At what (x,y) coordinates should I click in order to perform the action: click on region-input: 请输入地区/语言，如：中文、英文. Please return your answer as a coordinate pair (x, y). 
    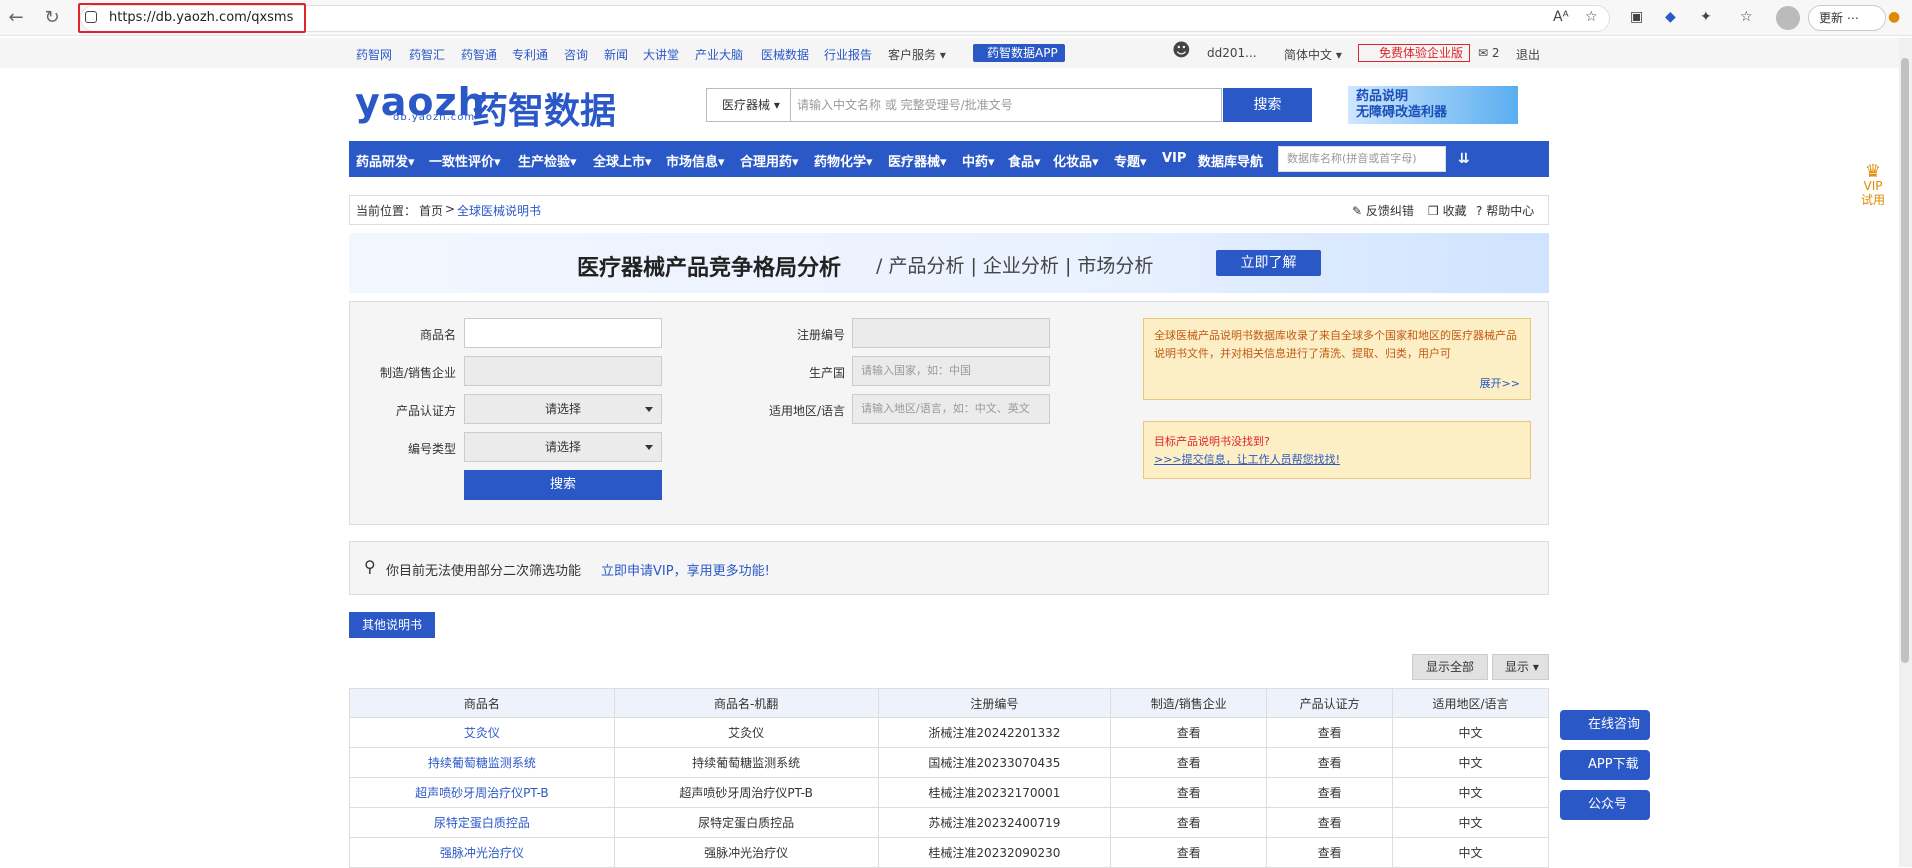
    Looking at the image, I should click on (951, 409).